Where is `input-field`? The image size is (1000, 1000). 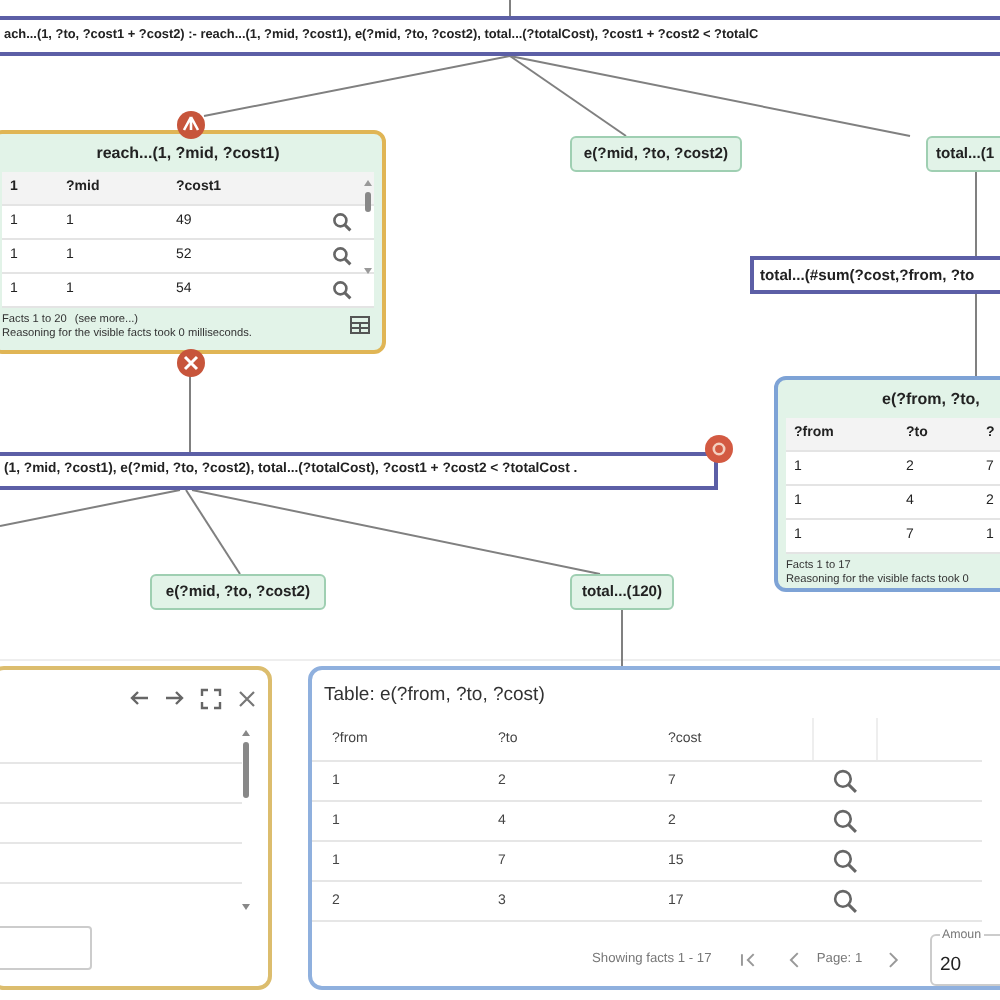
input-field is located at coordinates (46, 948).